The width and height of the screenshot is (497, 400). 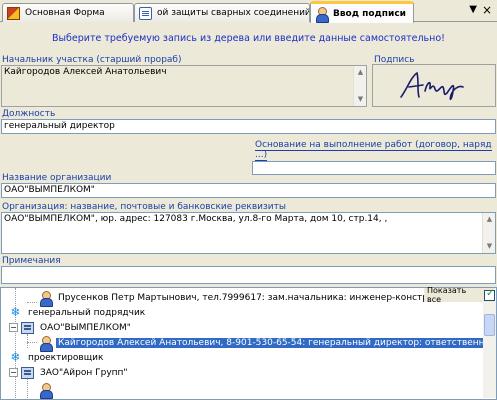 What do you see at coordinates (359, 86) in the screenshot?
I see `chief-scrollbar: ▲ ▼` at bounding box center [359, 86].